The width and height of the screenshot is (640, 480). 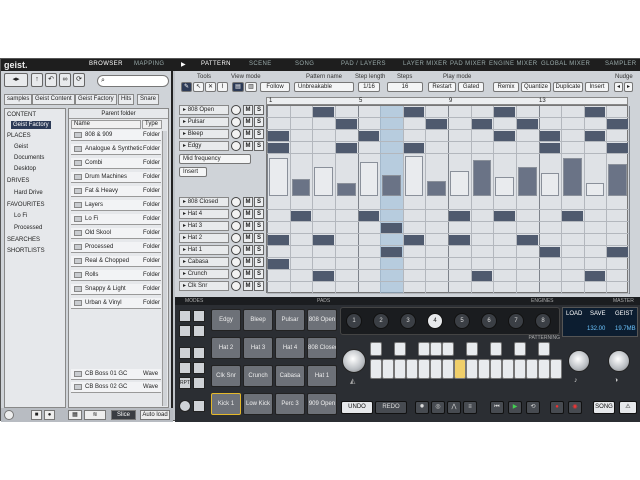 I want to click on engine-button: 4, so click(x=435, y=321).